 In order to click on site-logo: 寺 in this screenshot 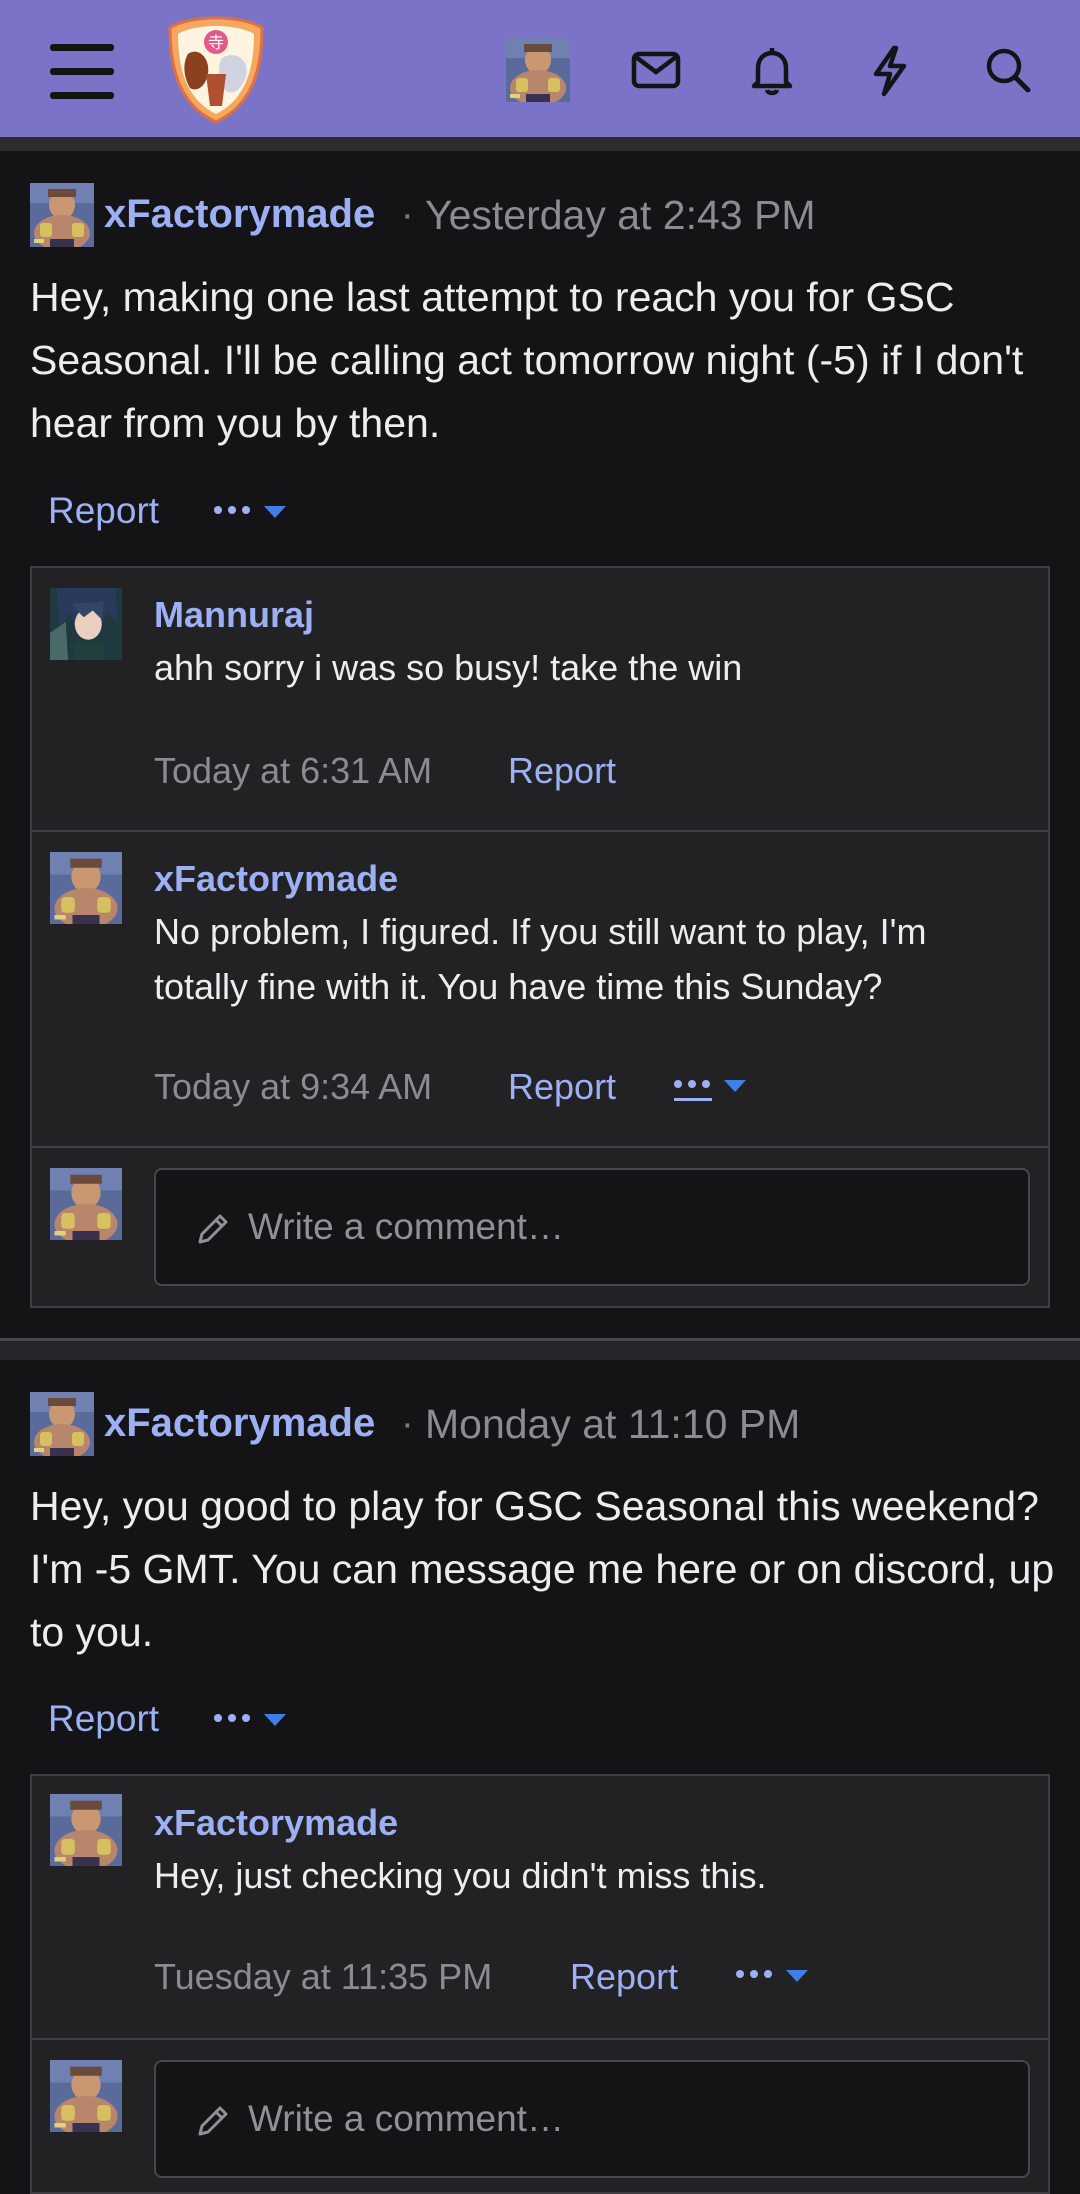, I will do `click(216, 70)`.